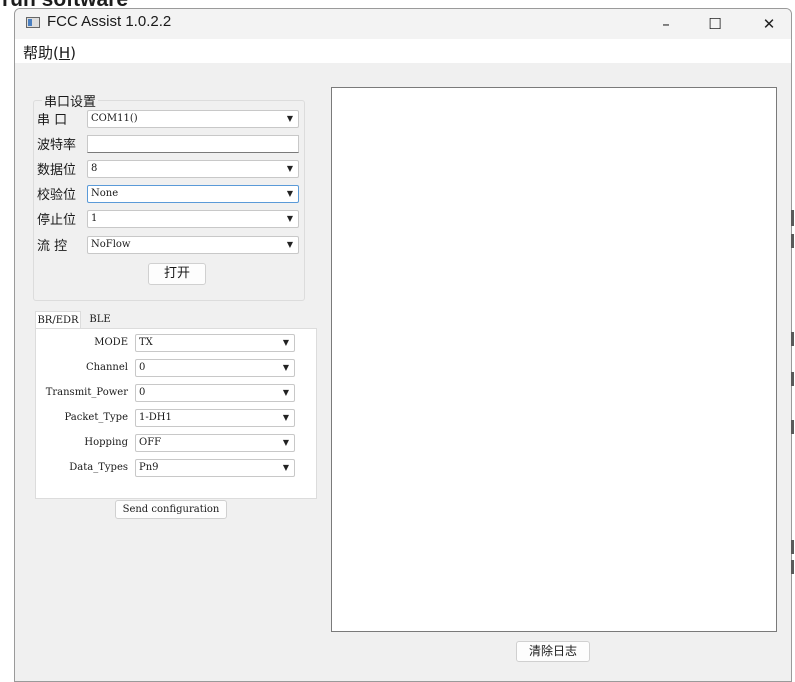  Describe the element at coordinates (96, 417) in the screenshot. I see `packet-type-label: Packet_Type` at that location.